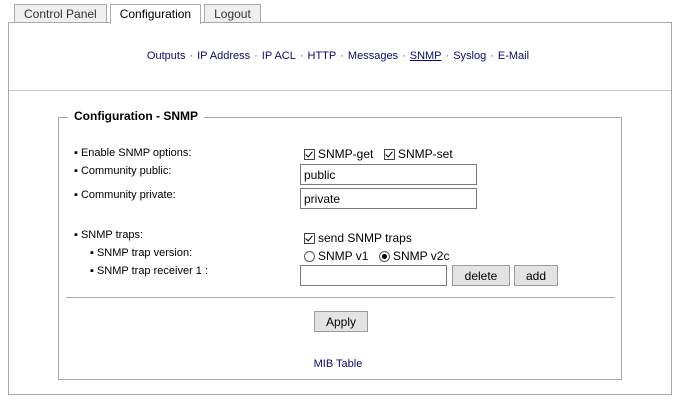 This screenshot has width=676, height=401. What do you see at coordinates (155, 14) in the screenshot?
I see `tab-configuration: Configuration` at bounding box center [155, 14].